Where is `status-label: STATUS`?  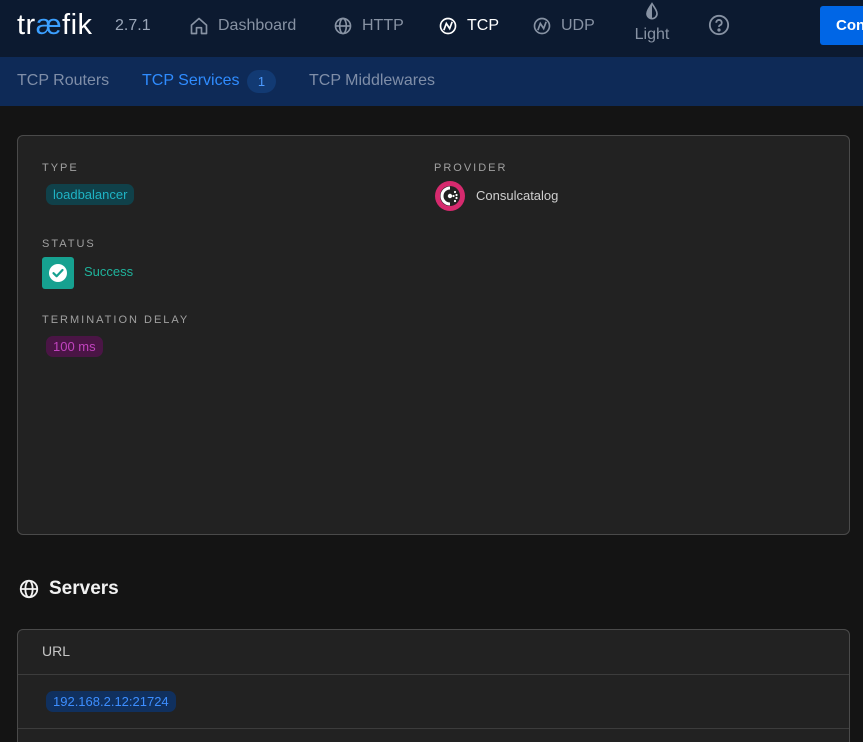
status-label: STATUS is located at coordinates (69, 244).